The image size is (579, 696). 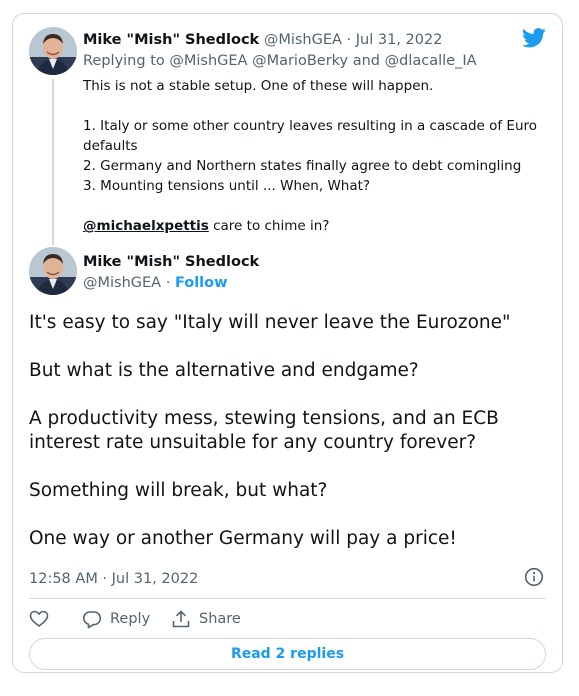 What do you see at coordinates (130, 619) in the screenshot?
I see `reply-label: Reply` at bounding box center [130, 619].